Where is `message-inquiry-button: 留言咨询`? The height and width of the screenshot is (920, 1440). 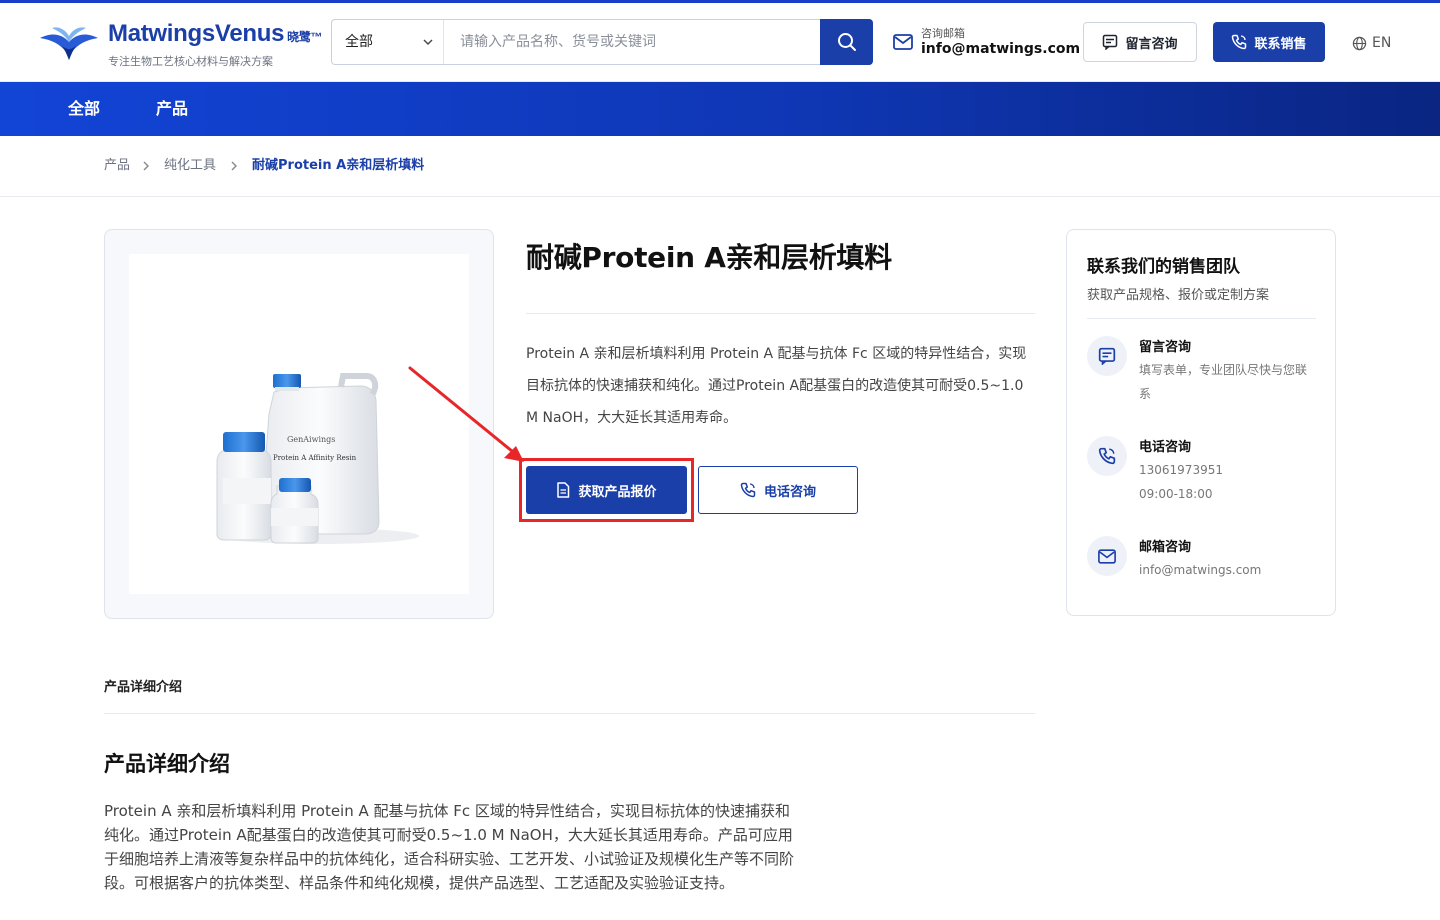 message-inquiry-button: 留言咨询 is located at coordinates (1140, 42).